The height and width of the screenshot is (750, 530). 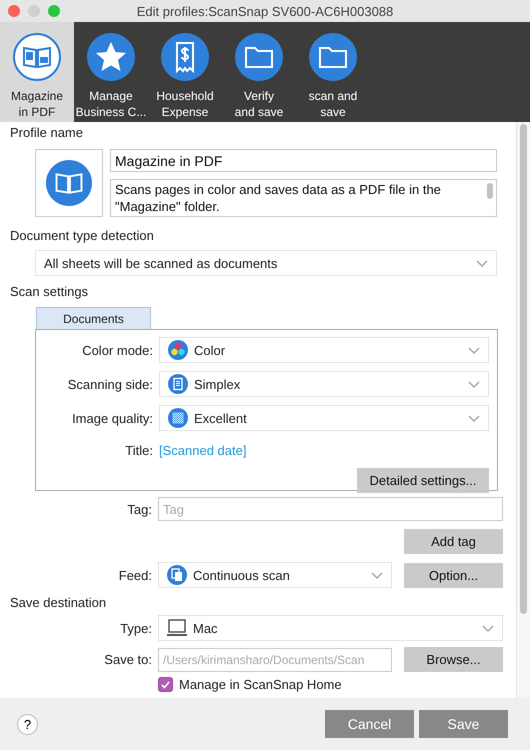 What do you see at coordinates (177, 575) in the screenshot?
I see `pages-icon` at bounding box center [177, 575].